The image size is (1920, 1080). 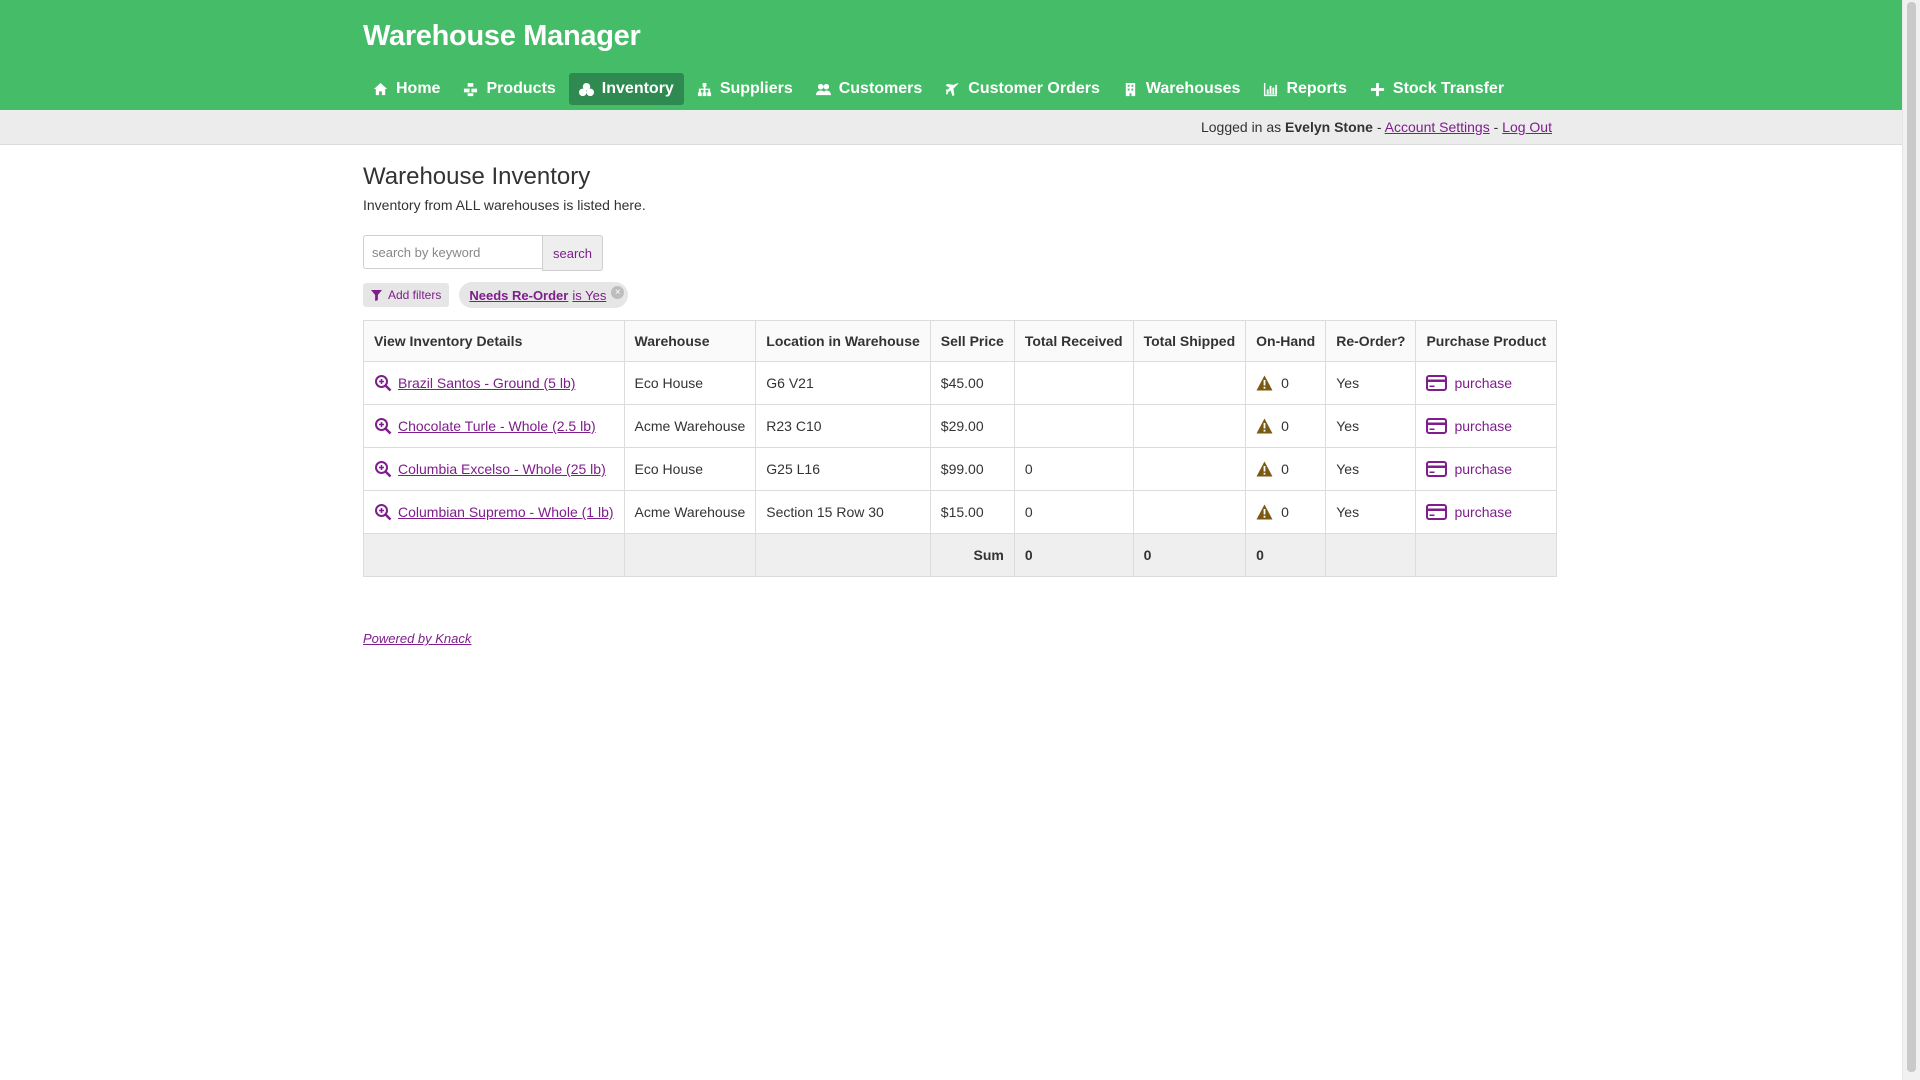 What do you see at coordinates (519, 295) in the screenshot?
I see `filter-field: Needs Re-Order` at bounding box center [519, 295].